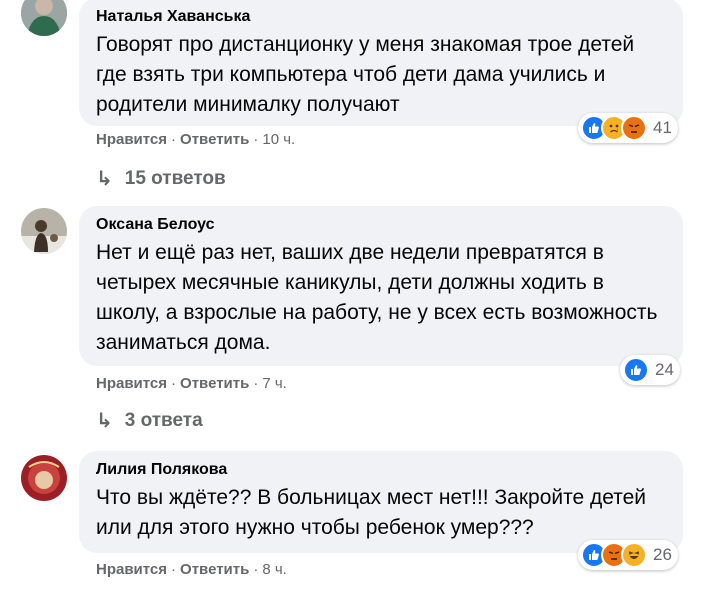 This screenshot has width=711, height=593. I want to click on comment-actions: Нравится · Ответить · 10 ч., so click(195, 139).